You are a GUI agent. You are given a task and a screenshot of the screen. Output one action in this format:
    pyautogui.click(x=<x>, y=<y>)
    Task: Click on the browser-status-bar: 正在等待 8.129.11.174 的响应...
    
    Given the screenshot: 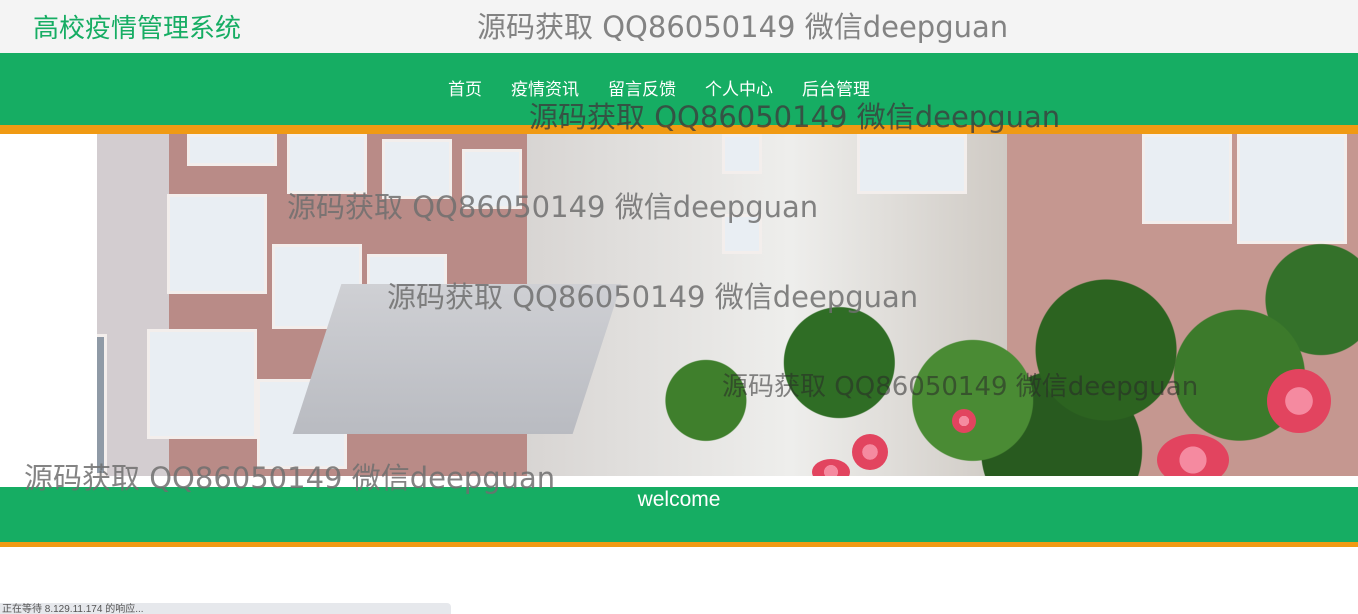 What is the action you would take?
    pyautogui.click(x=225, y=608)
    